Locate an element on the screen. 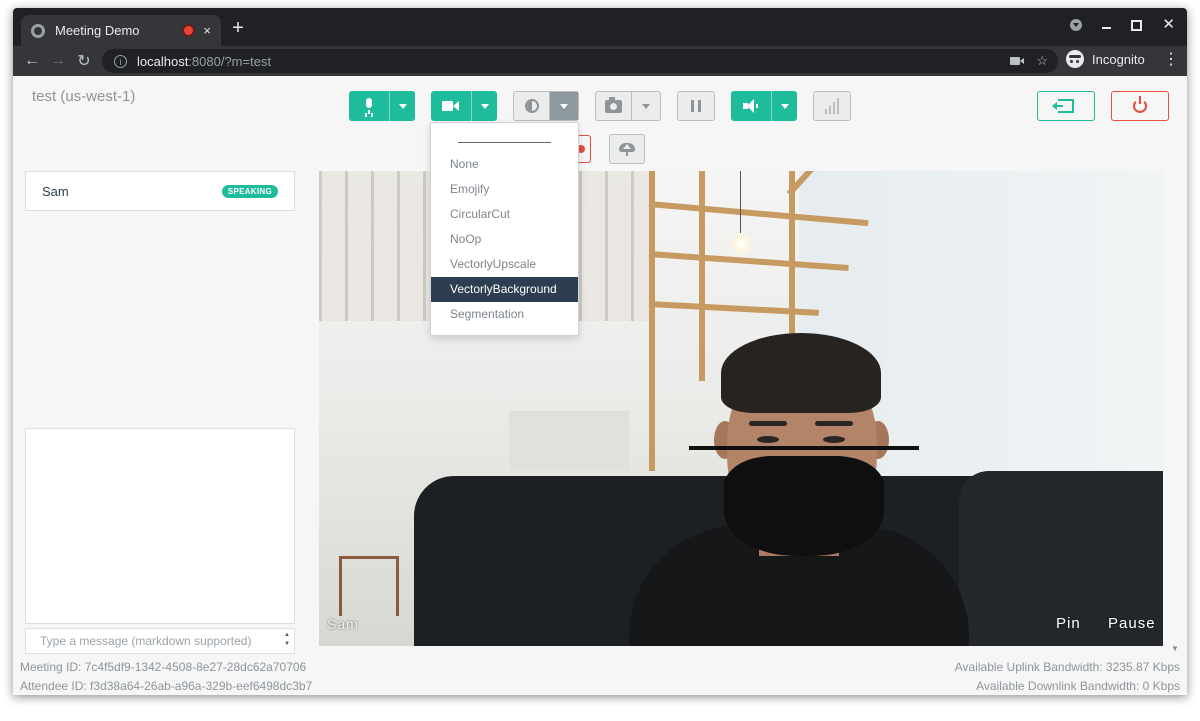 The width and height of the screenshot is (1200, 721). tab-strip: Meeting Demo × + ✕ is located at coordinates (600, 27).